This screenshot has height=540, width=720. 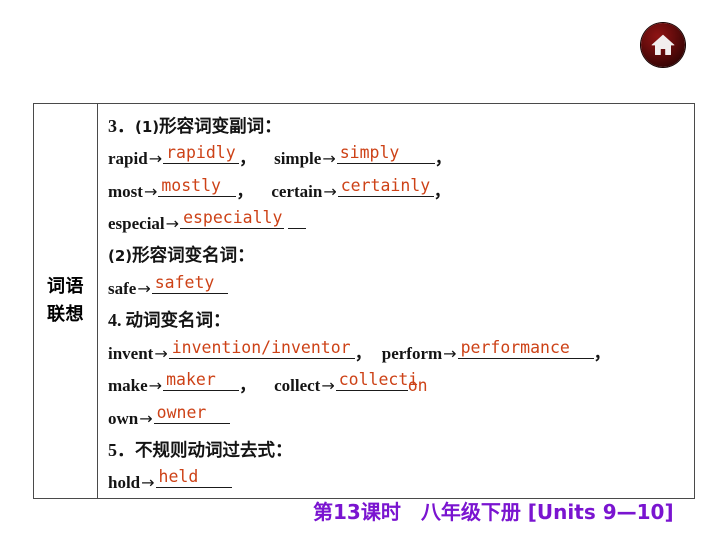 I want to click on answer-invention: invention/inventor, so click(x=261, y=347).